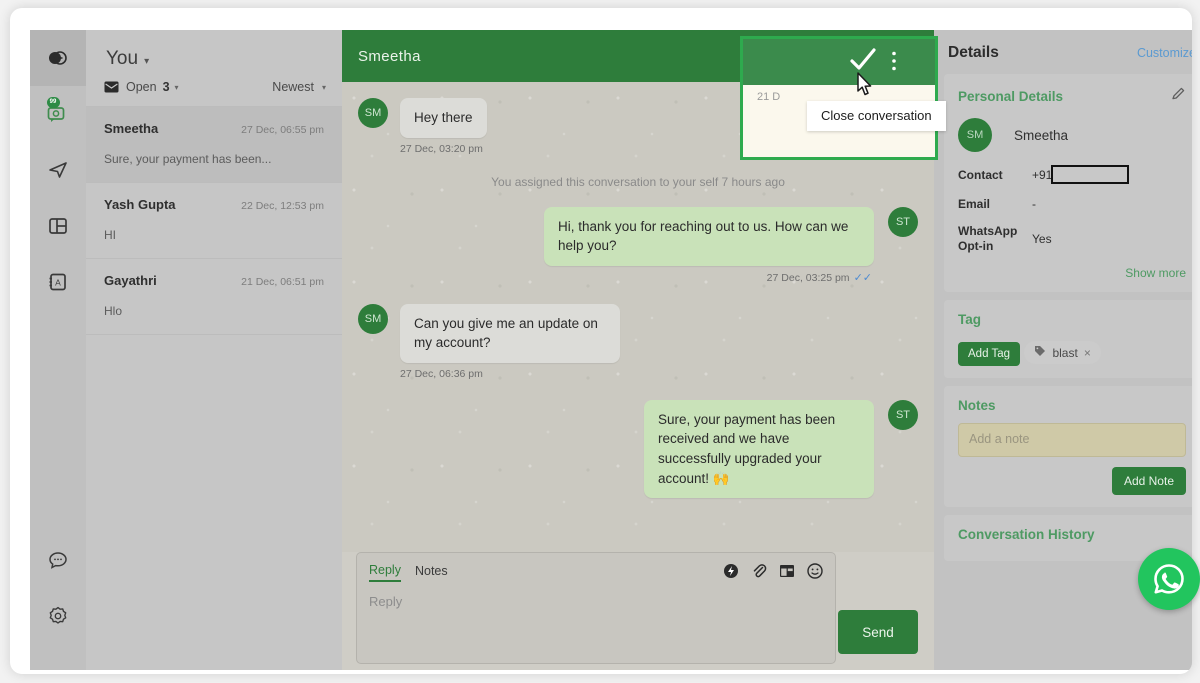 The height and width of the screenshot is (683, 1200). Describe the element at coordinates (876, 116) in the screenshot. I see `tooltip-close-conversation: Close conversation` at that location.